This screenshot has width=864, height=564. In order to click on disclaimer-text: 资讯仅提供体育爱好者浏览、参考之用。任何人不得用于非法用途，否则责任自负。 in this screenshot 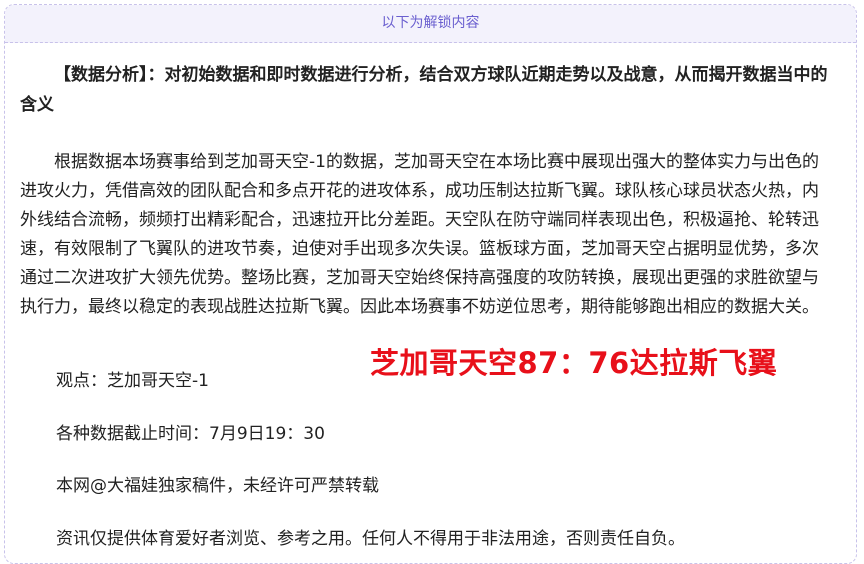, I will do `click(370, 539)`.